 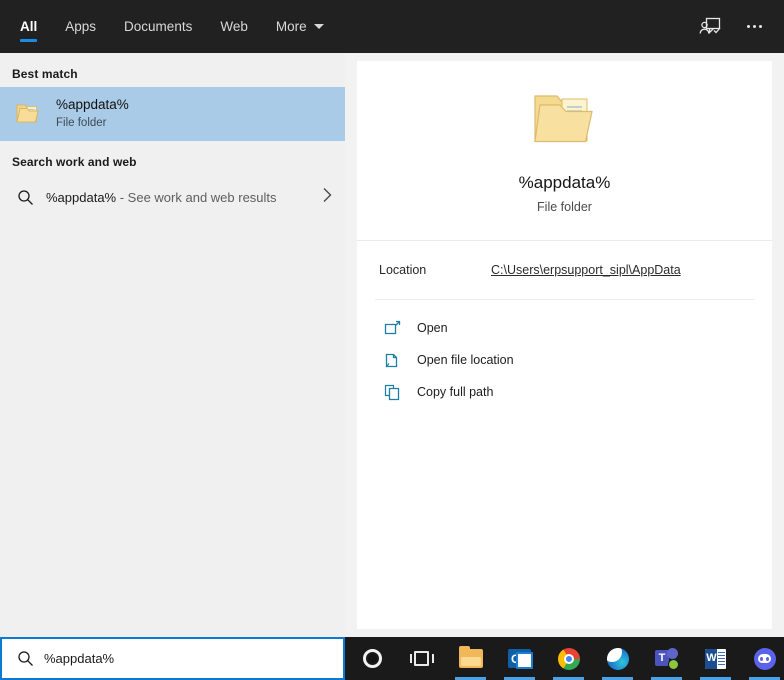 I want to click on preview-title: %appdata%, so click(x=564, y=182).